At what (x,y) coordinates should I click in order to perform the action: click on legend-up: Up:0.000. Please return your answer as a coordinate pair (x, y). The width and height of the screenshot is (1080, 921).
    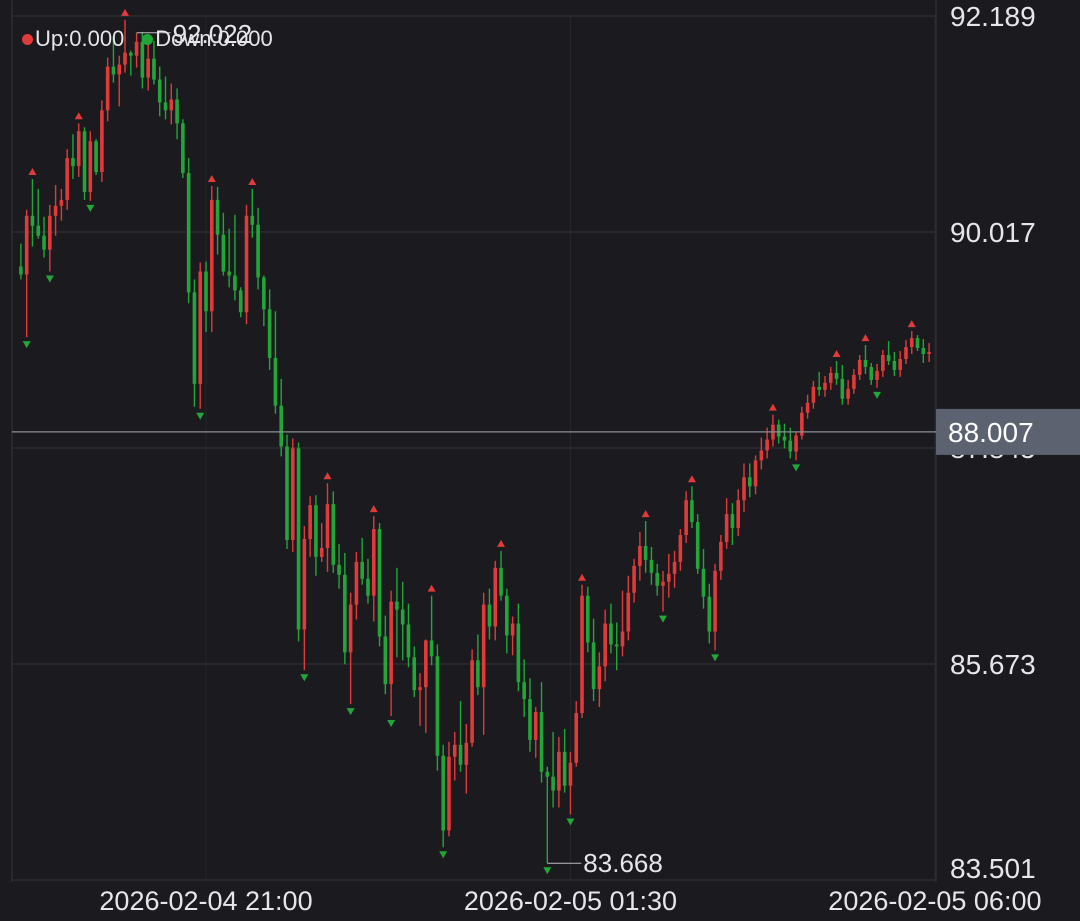
    Looking at the image, I should click on (73, 39).